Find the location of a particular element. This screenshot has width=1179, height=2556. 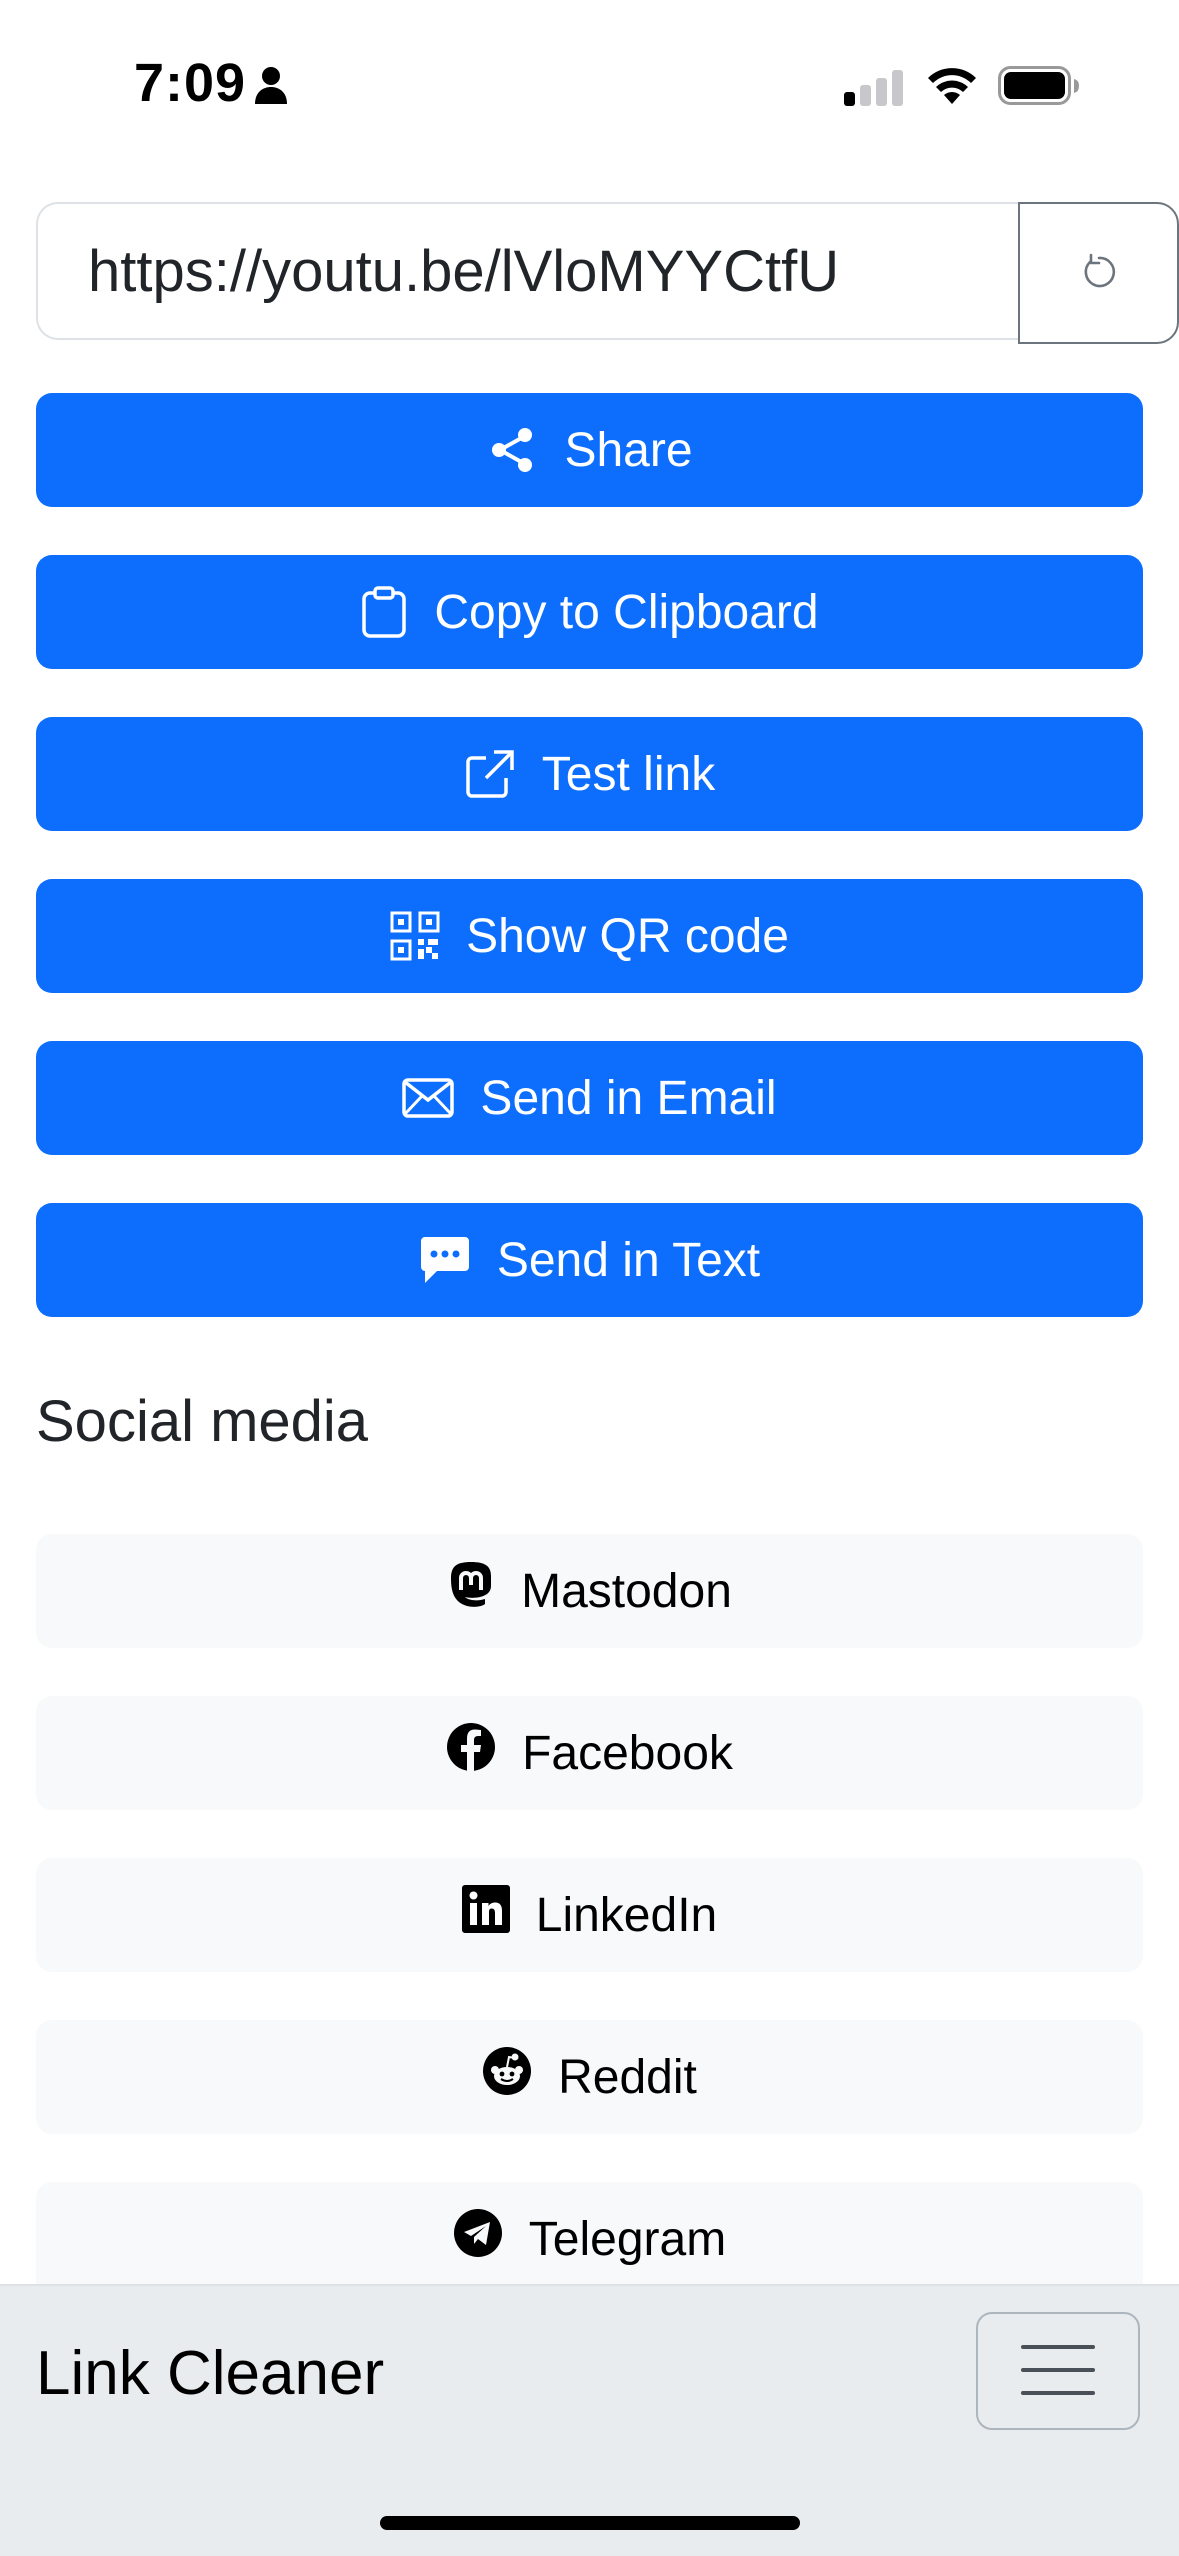

home-indicator is located at coordinates (590, 2523).